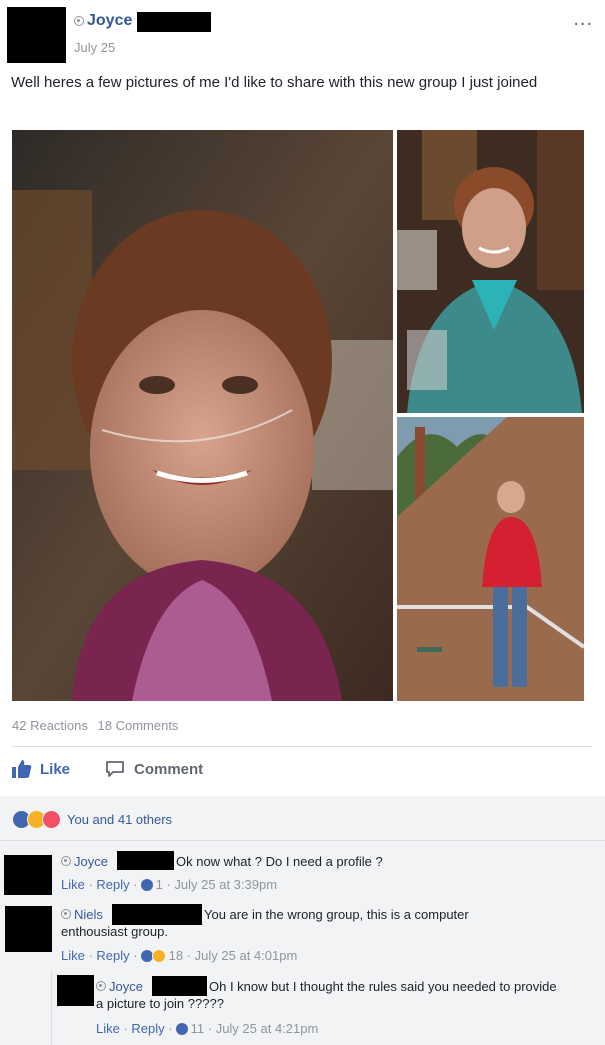  Describe the element at coordinates (120, 819) in the screenshot. I see `reactions-summary-text: You and 41 others` at that location.